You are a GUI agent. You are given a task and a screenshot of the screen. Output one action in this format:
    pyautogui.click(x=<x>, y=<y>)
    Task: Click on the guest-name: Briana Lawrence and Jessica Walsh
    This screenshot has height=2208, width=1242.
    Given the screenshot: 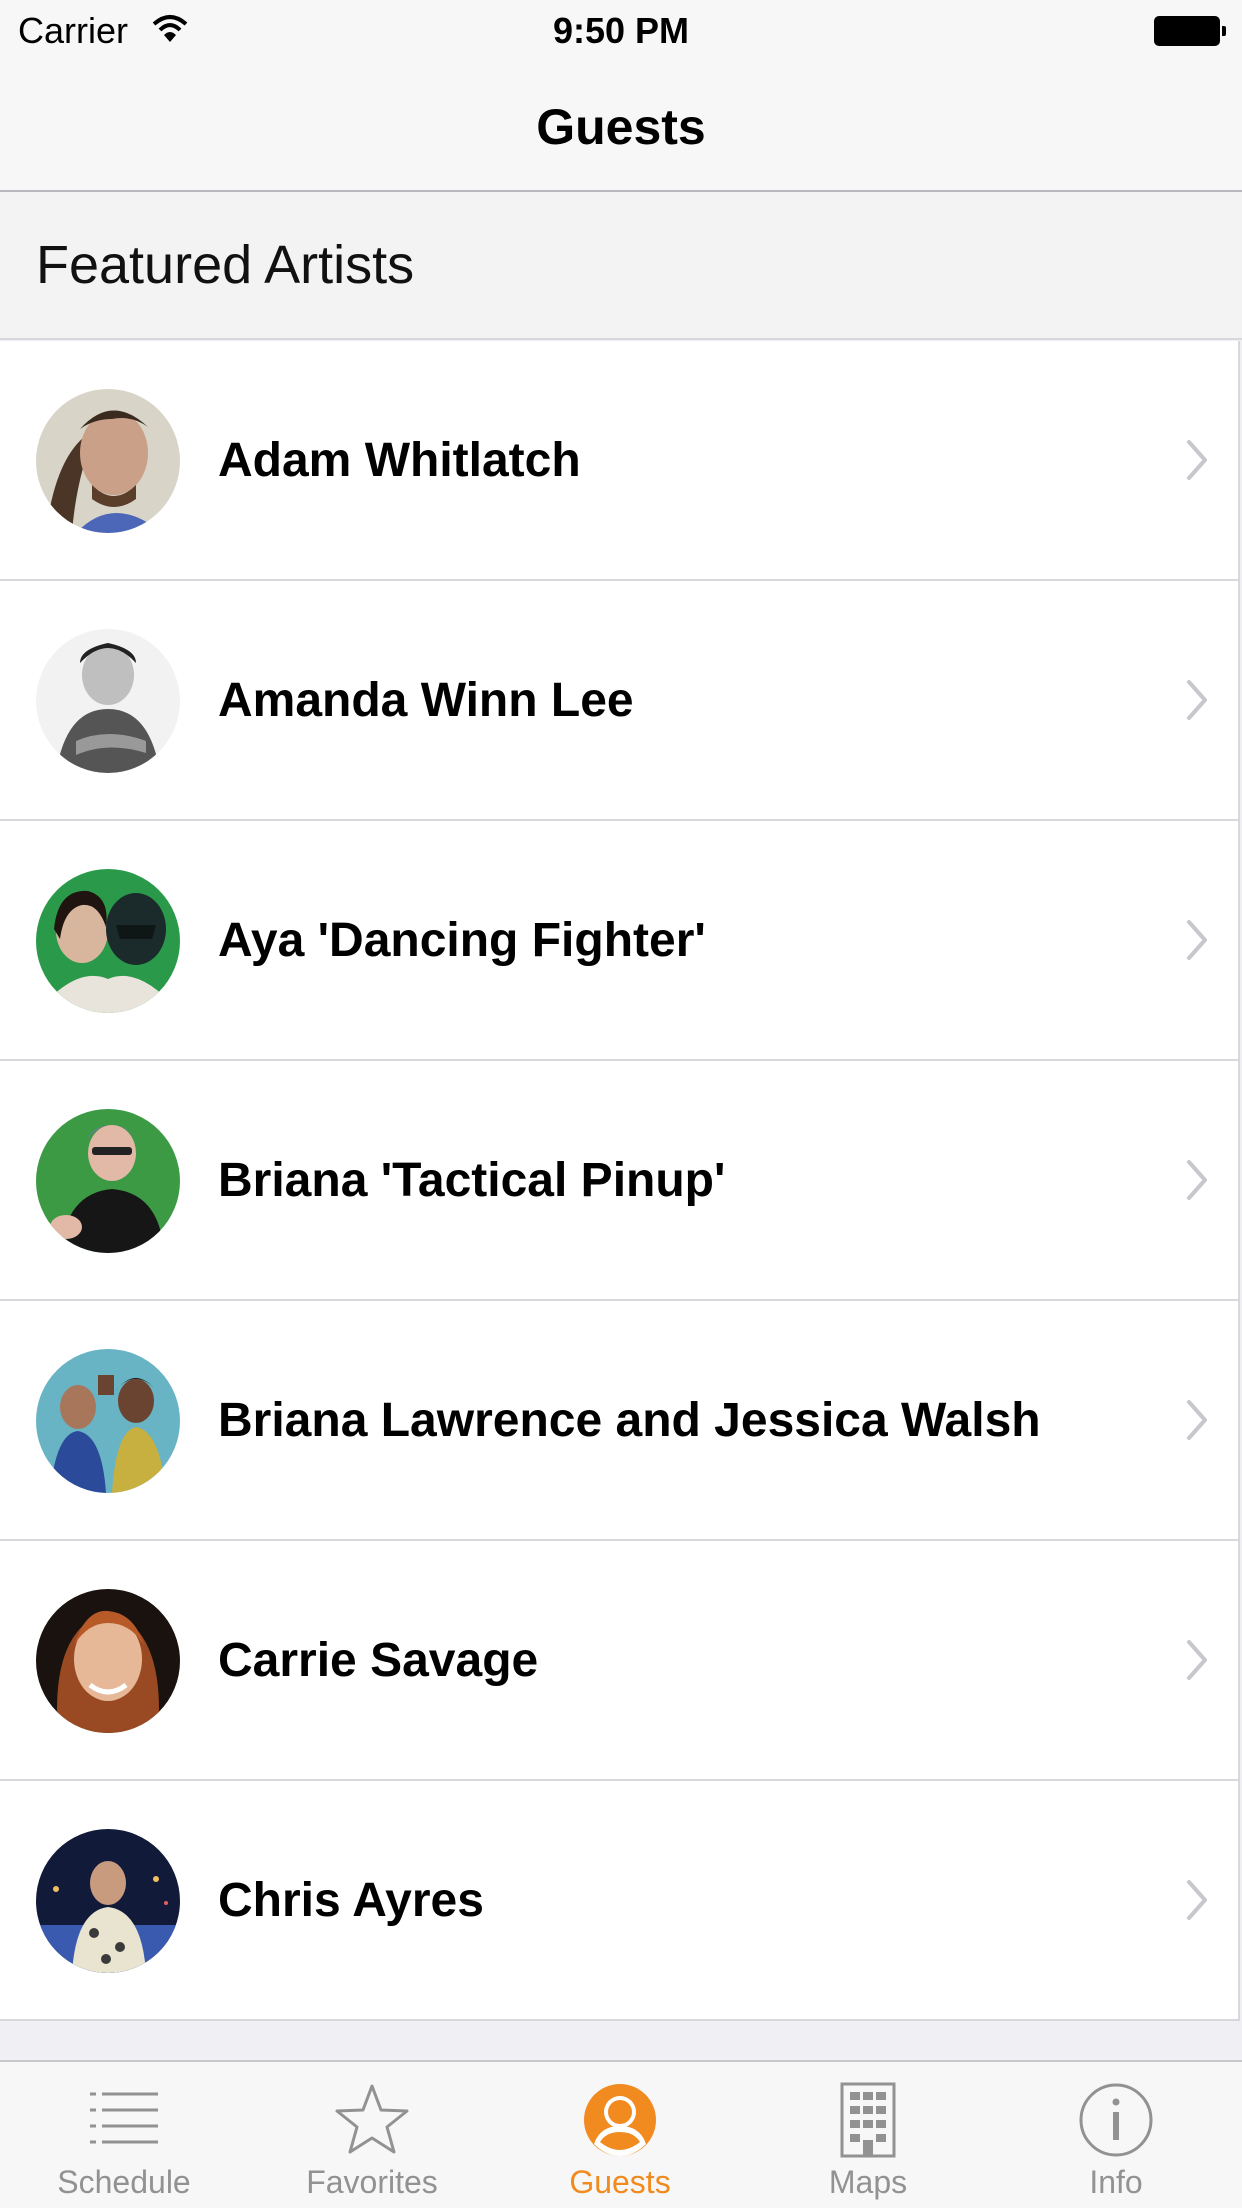 What is the action you would take?
    pyautogui.click(x=629, y=1420)
    